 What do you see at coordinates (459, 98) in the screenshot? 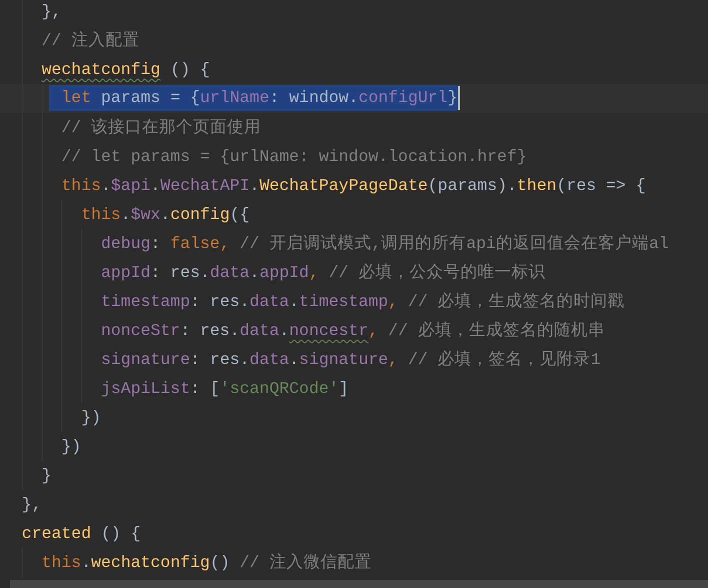
I see `text-cursor` at bounding box center [459, 98].